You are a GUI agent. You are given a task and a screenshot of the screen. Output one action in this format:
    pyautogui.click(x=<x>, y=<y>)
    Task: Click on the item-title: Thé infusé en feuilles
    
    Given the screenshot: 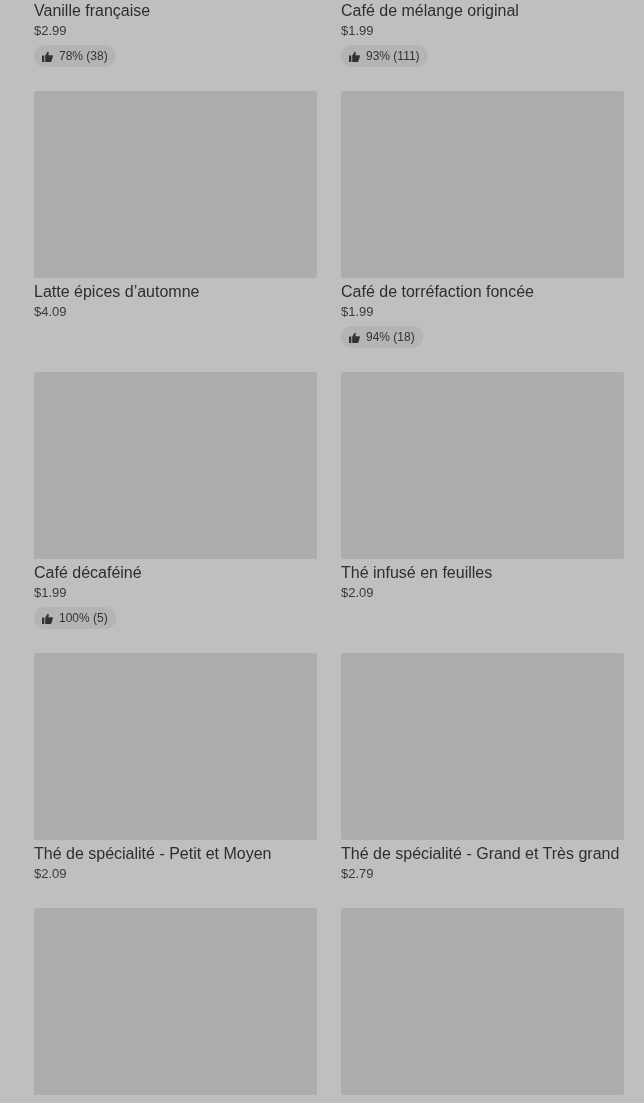 What is the action you would take?
    pyautogui.click(x=417, y=573)
    